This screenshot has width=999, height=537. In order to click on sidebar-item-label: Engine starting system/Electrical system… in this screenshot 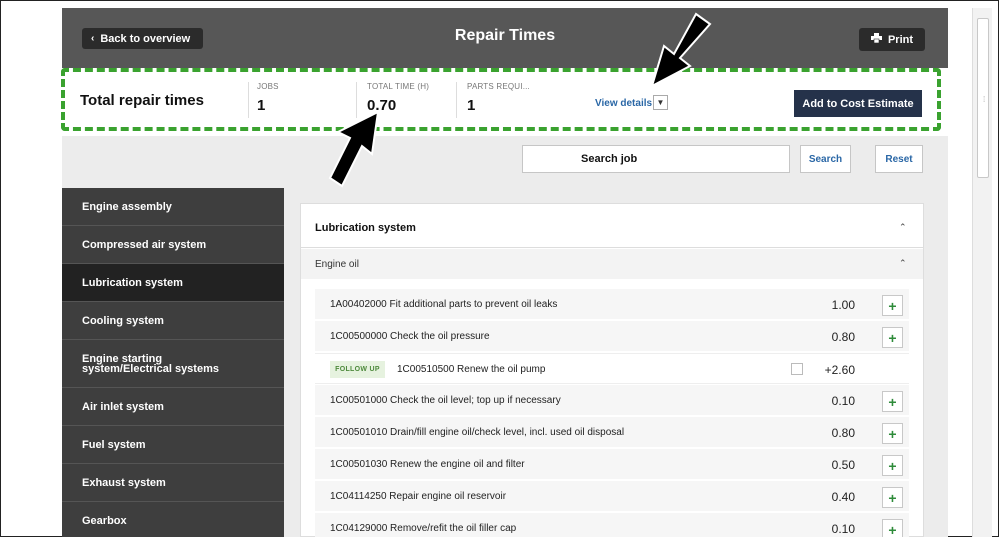, I will do `click(150, 363)`.